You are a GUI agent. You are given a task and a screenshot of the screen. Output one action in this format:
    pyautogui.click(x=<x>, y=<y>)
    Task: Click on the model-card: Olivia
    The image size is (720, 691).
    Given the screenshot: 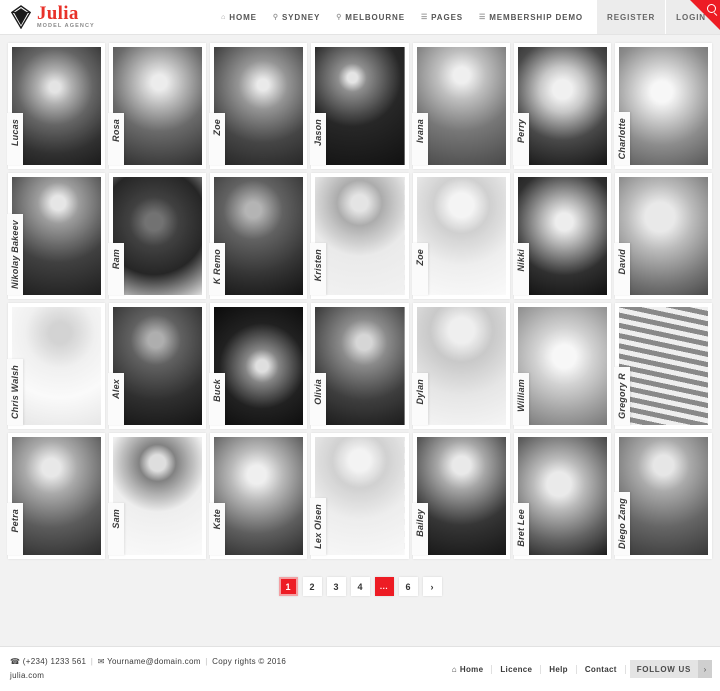 What is the action you would take?
    pyautogui.click(x=359, y=366)
    